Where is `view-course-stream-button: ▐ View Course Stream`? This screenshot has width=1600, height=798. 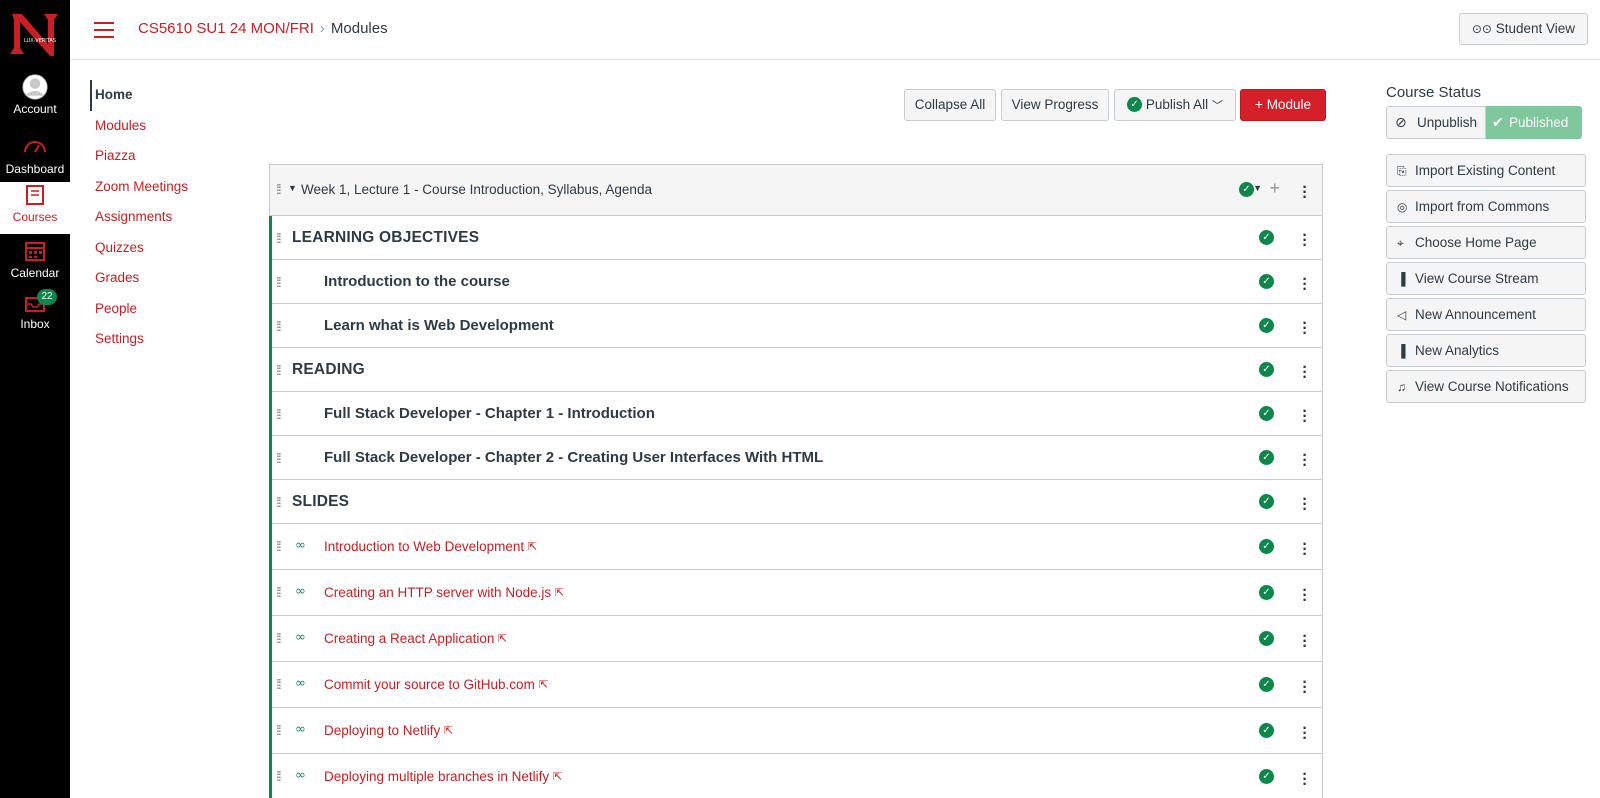 view-course-stream-button: ▐ View Course Stream is located at coordinates (1486, 278).